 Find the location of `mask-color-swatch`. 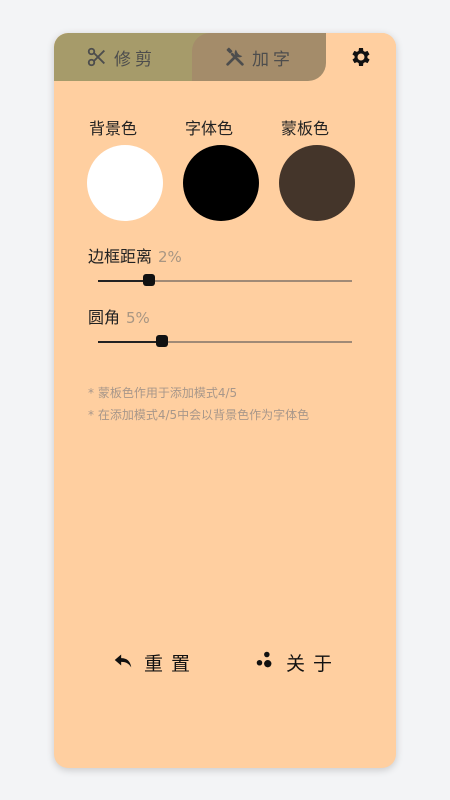

mask-color-swatch is located at coordinates (317, 183).